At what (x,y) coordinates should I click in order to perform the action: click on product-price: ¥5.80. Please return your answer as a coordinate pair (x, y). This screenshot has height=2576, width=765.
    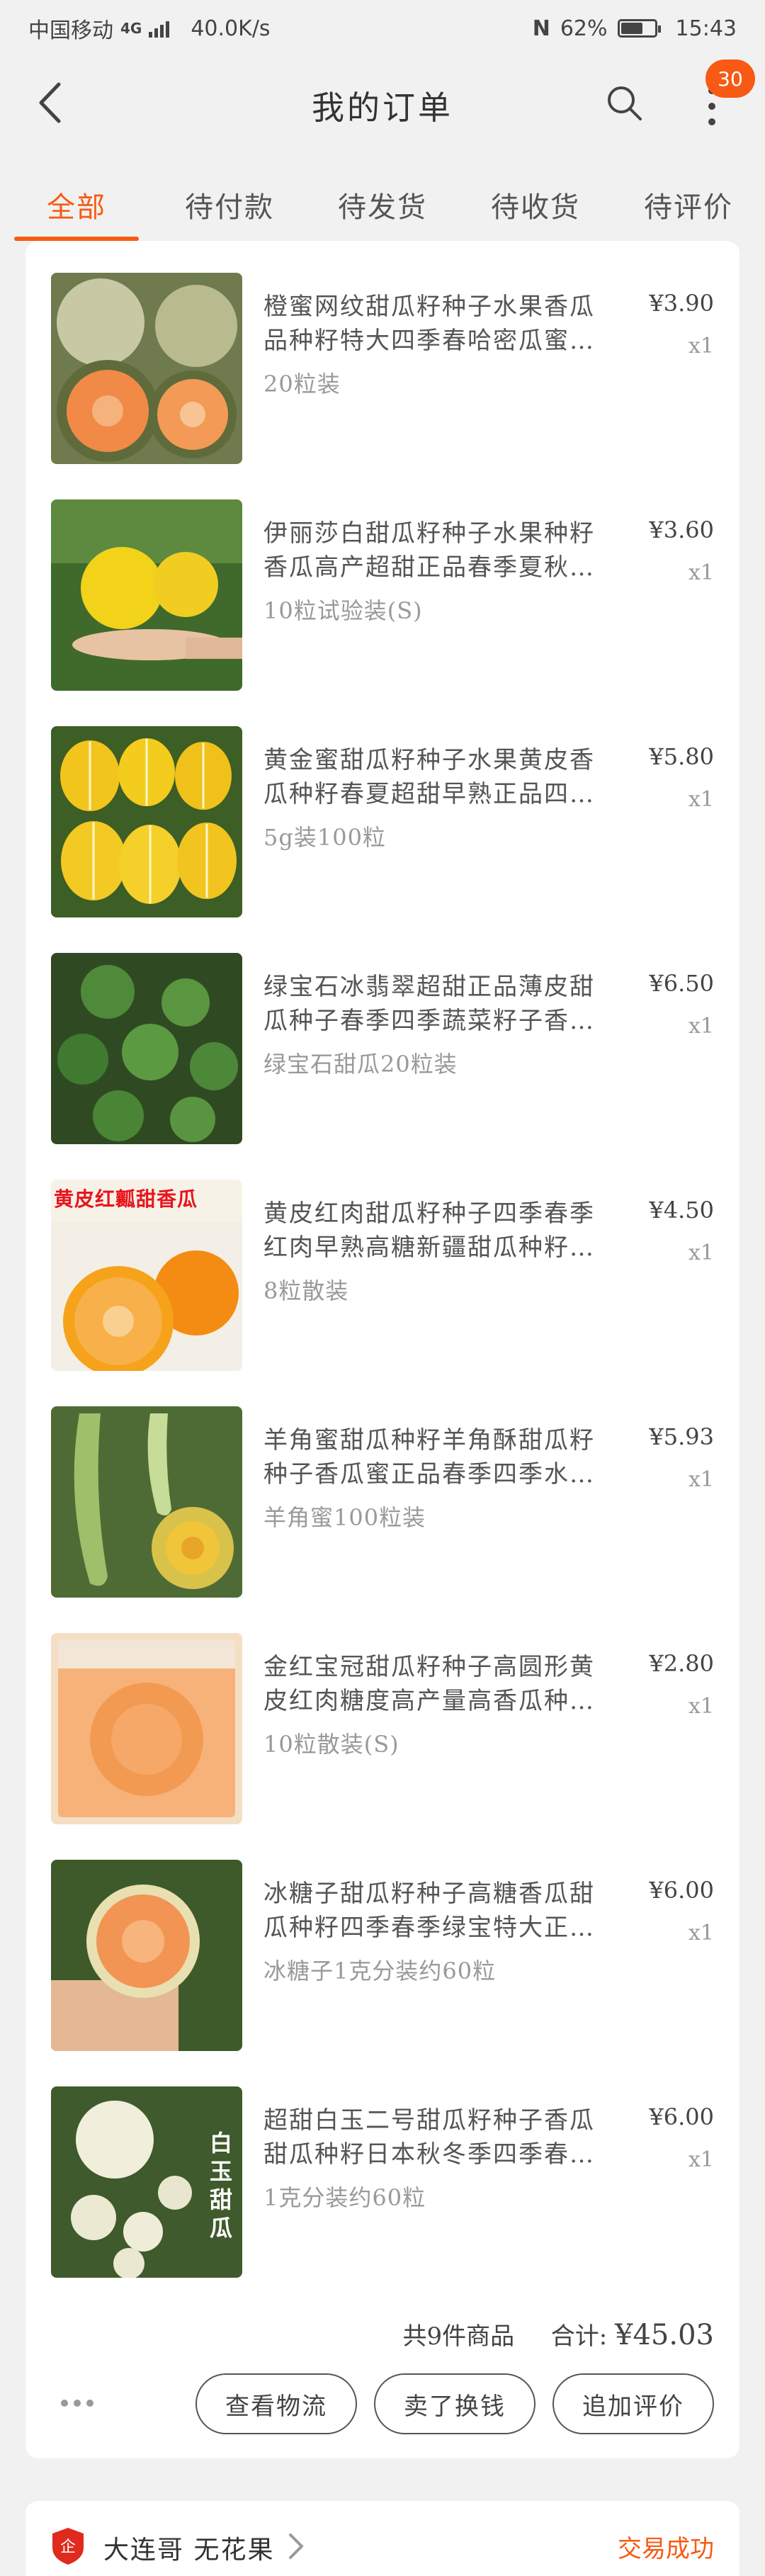
    Looking at the image, I should click on (681, 756).